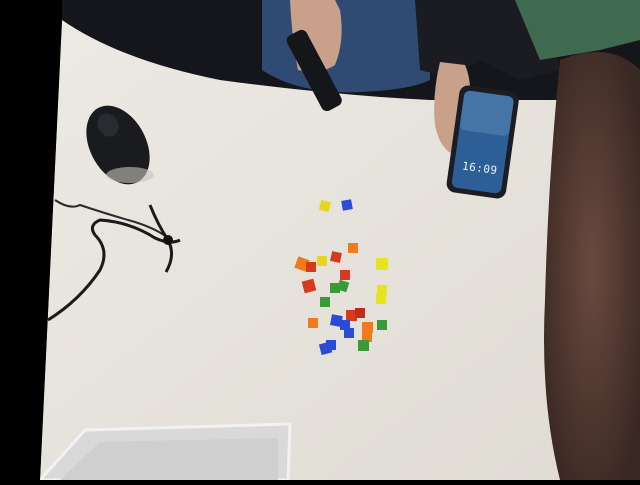  I want to click on person-jeans, so click(346, 46).